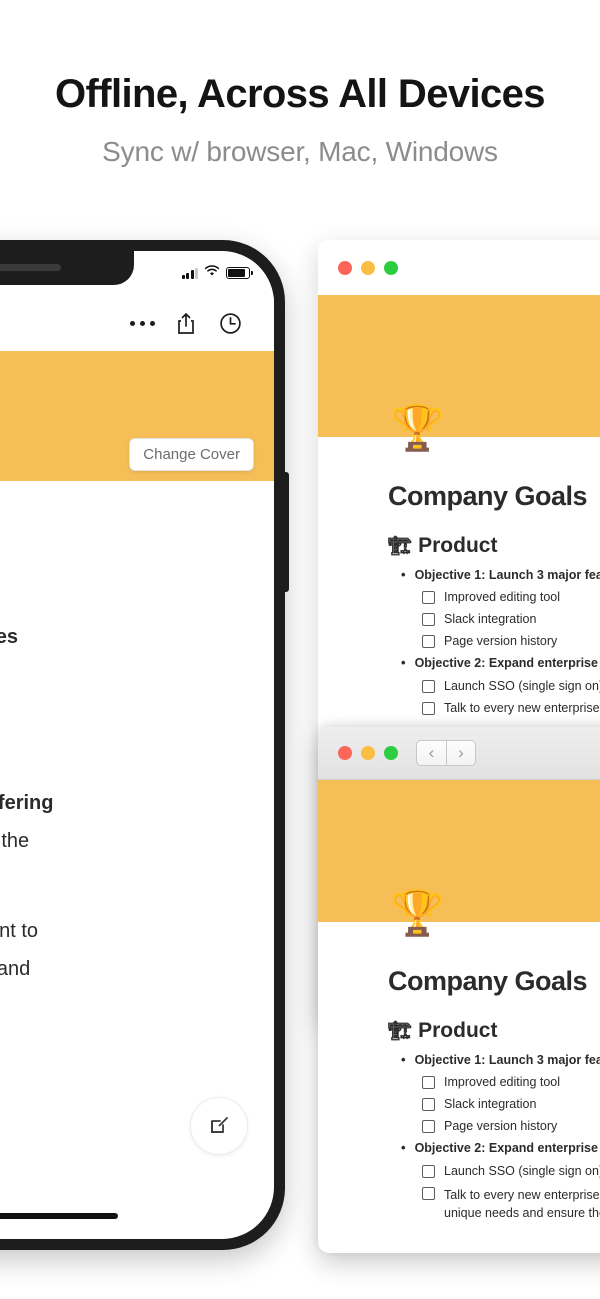 The image size is (600, 1299). I want to click on battery-icon, so click(239, 273).